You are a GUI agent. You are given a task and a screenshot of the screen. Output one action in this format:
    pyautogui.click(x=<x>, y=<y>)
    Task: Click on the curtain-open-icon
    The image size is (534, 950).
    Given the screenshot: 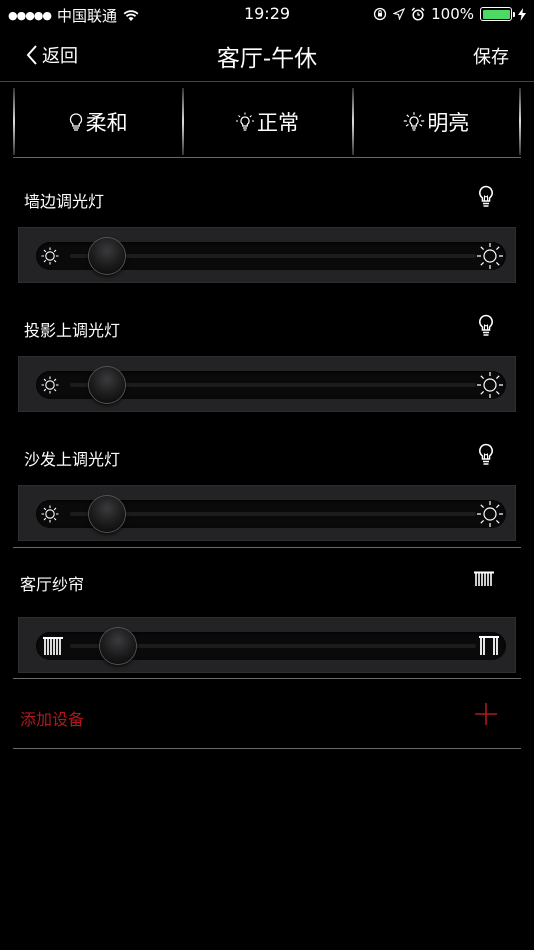 What is the action you would take?
    pyautogui.click(x=489, y=645)
    